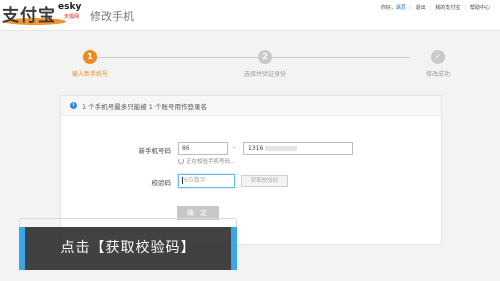 This screenshot has width=500, height=281. I want to click on step-label: 选择并验证身份, so click(264, 74).